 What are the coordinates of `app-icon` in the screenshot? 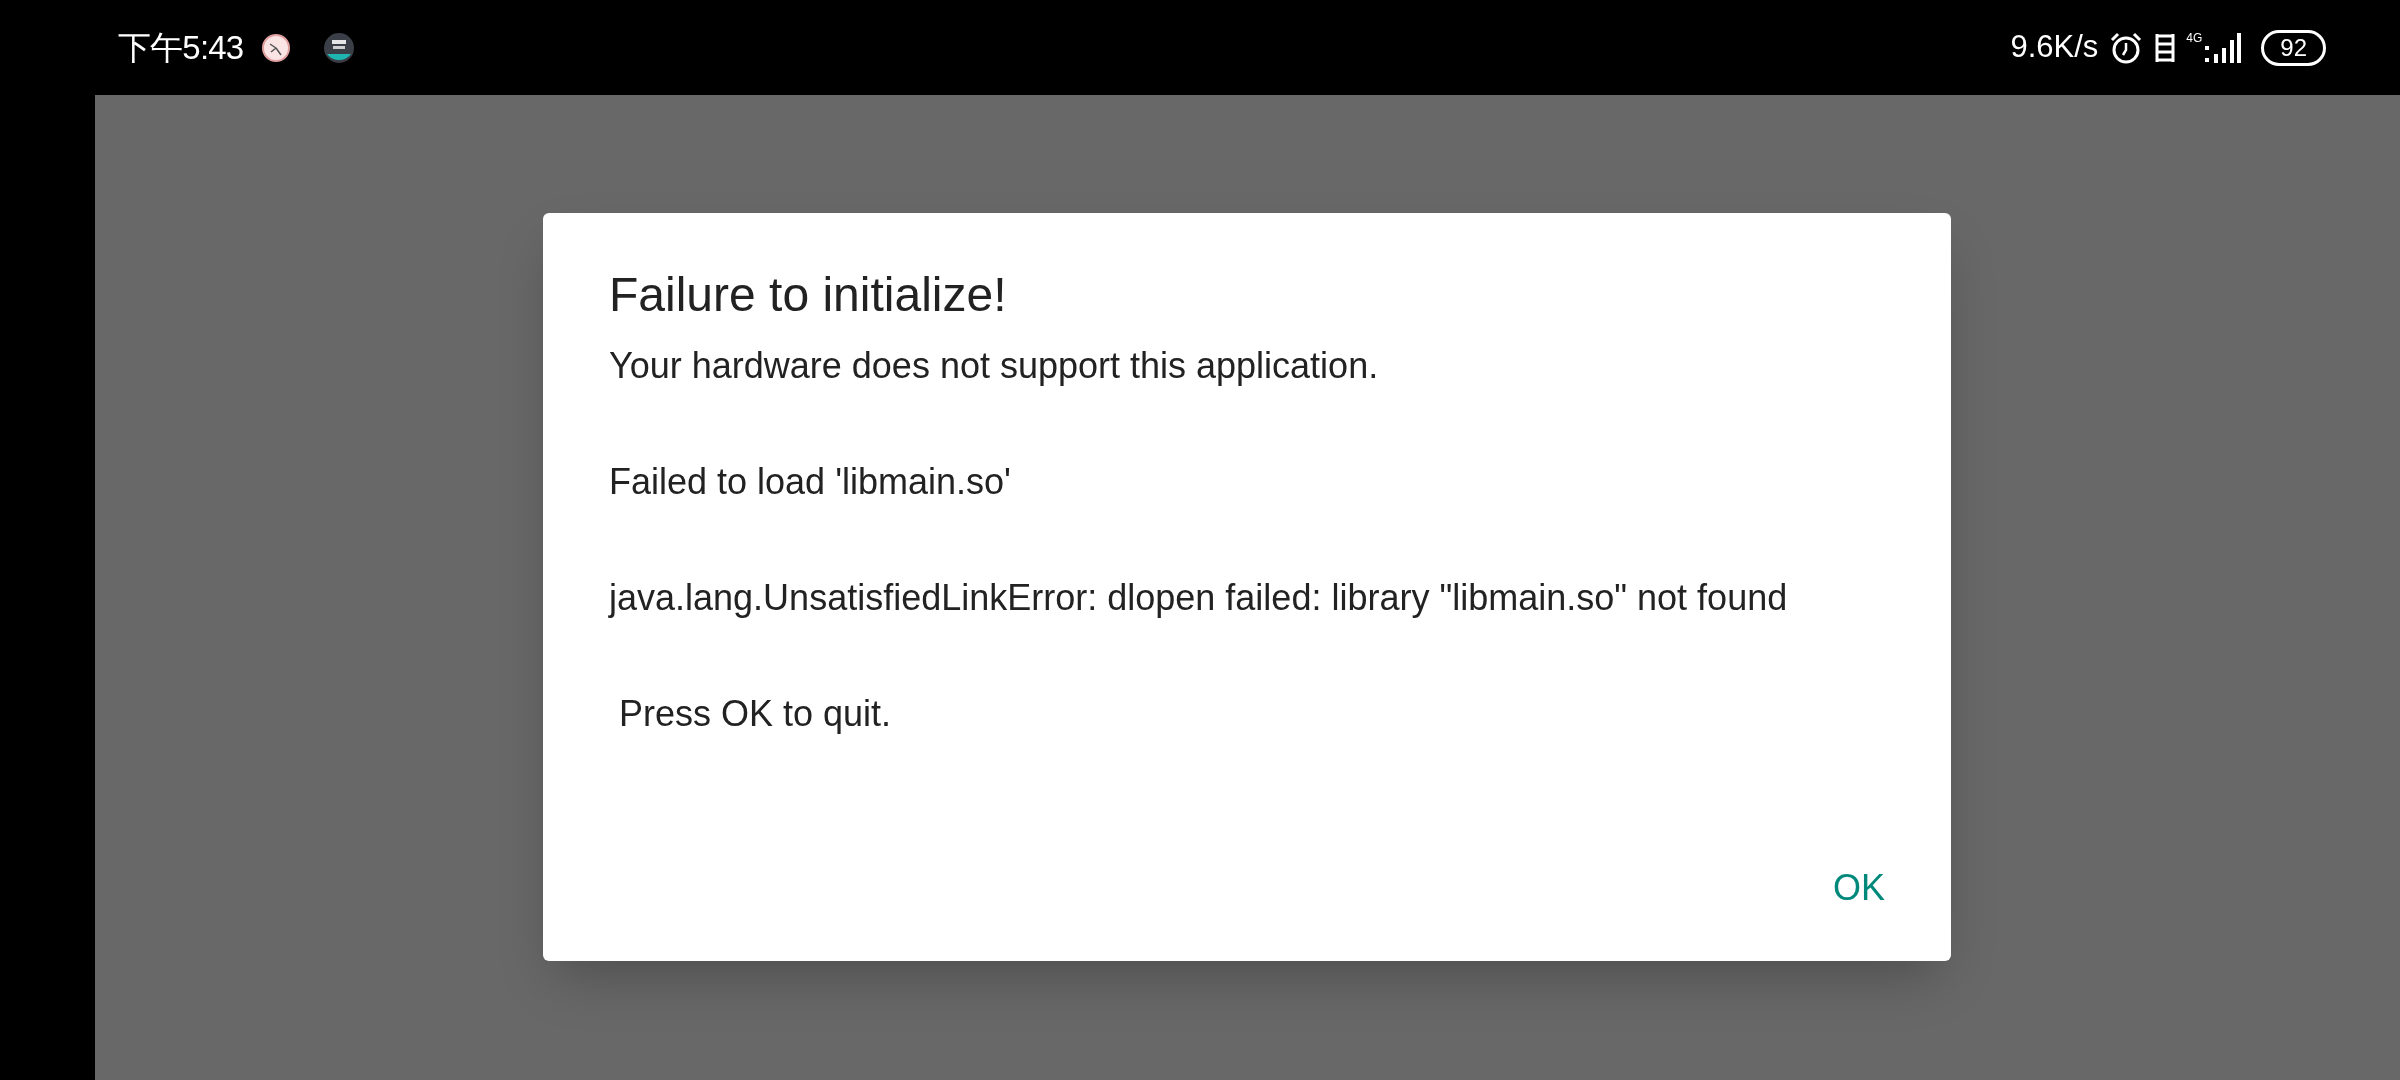 It's located at (339, 47).